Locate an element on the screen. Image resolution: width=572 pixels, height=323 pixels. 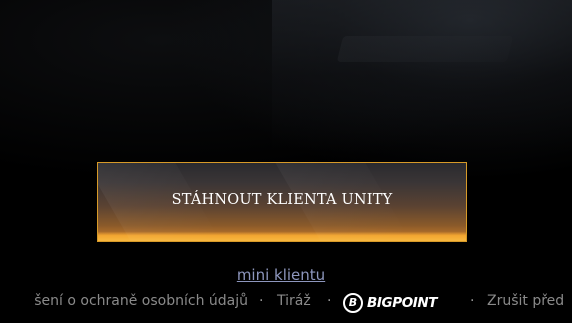
download-button-label: STÁHNOUT KLIENTA UNITY is located at coordinates (282, 200).